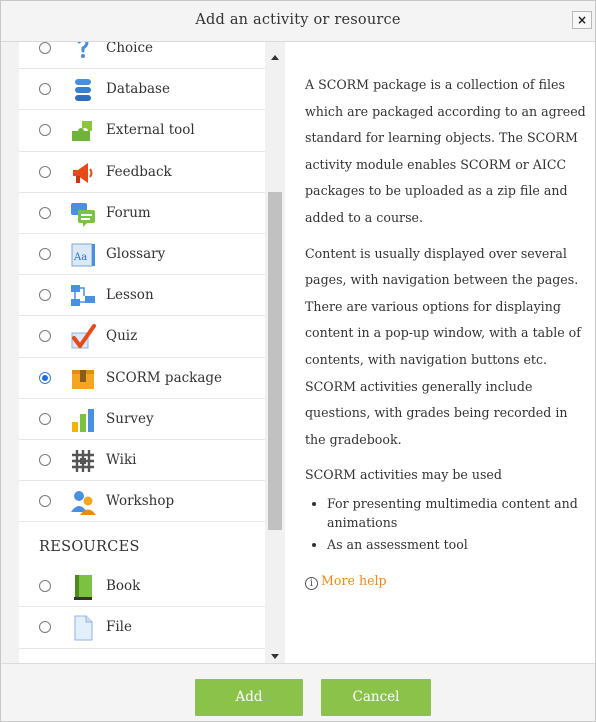 This screenshot has width=596, height=722. What do you see at coordinates (45, 130) in the screenshot?
I see `radio-external-tool` at bounding box center [45, 130].